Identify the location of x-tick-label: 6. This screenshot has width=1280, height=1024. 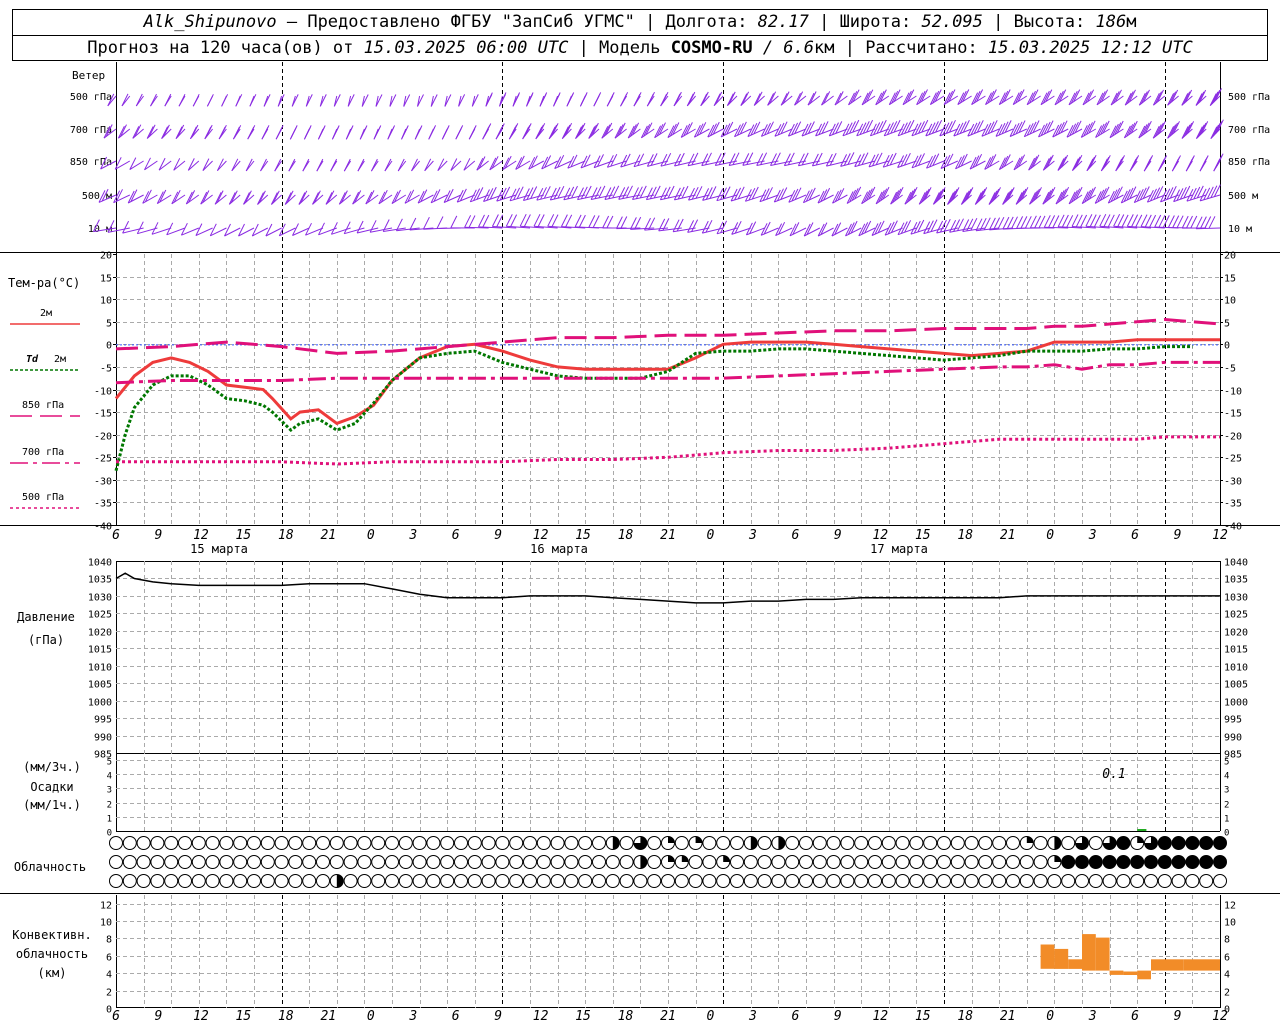
(1135, 1016).